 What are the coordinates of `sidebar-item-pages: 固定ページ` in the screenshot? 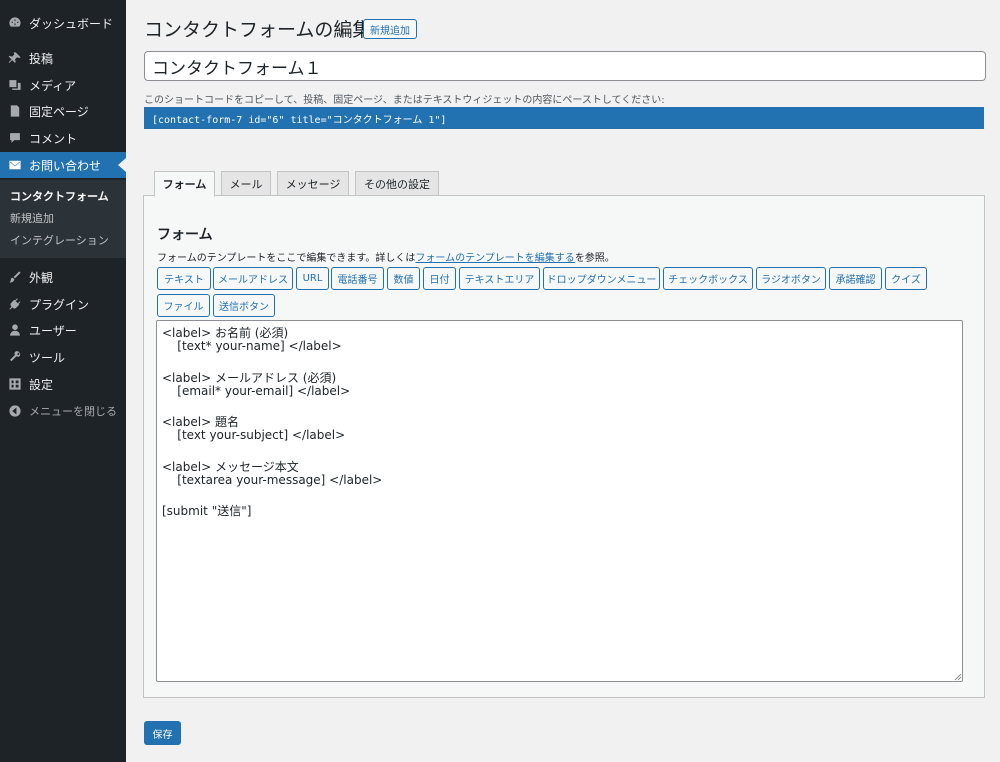 It's located at (63, 111).